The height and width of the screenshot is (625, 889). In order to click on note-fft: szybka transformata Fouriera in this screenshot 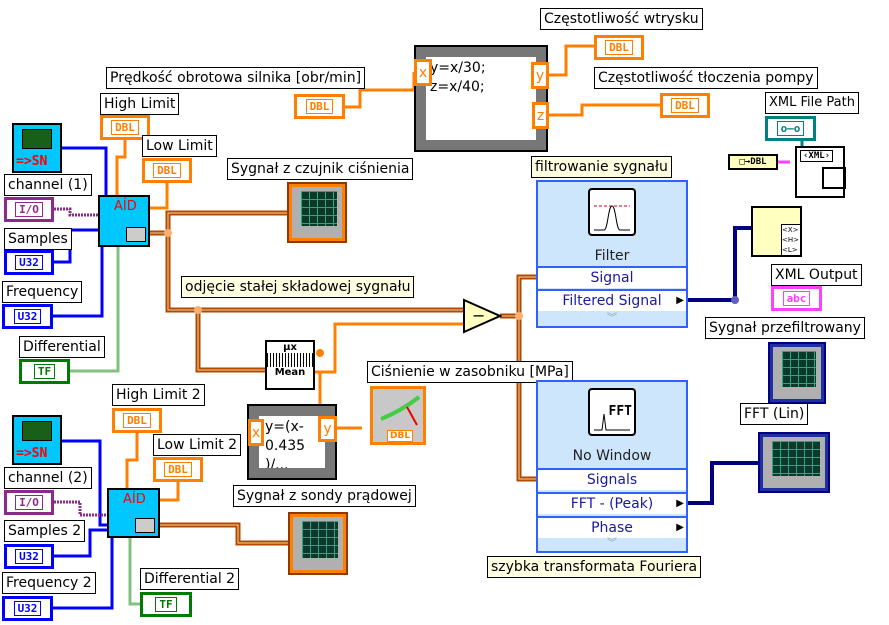, I will do `click(594, 567)`.